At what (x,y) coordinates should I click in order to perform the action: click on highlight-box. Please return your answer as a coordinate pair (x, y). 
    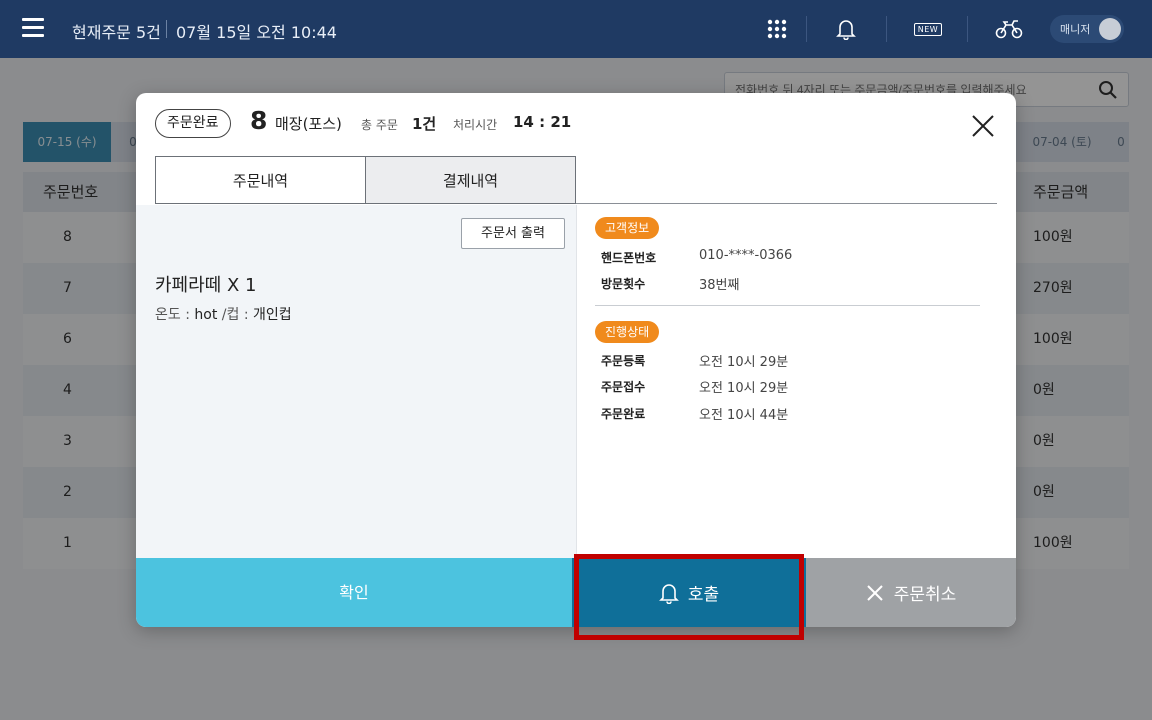
    Looking at the image, I should click on (689, 597).